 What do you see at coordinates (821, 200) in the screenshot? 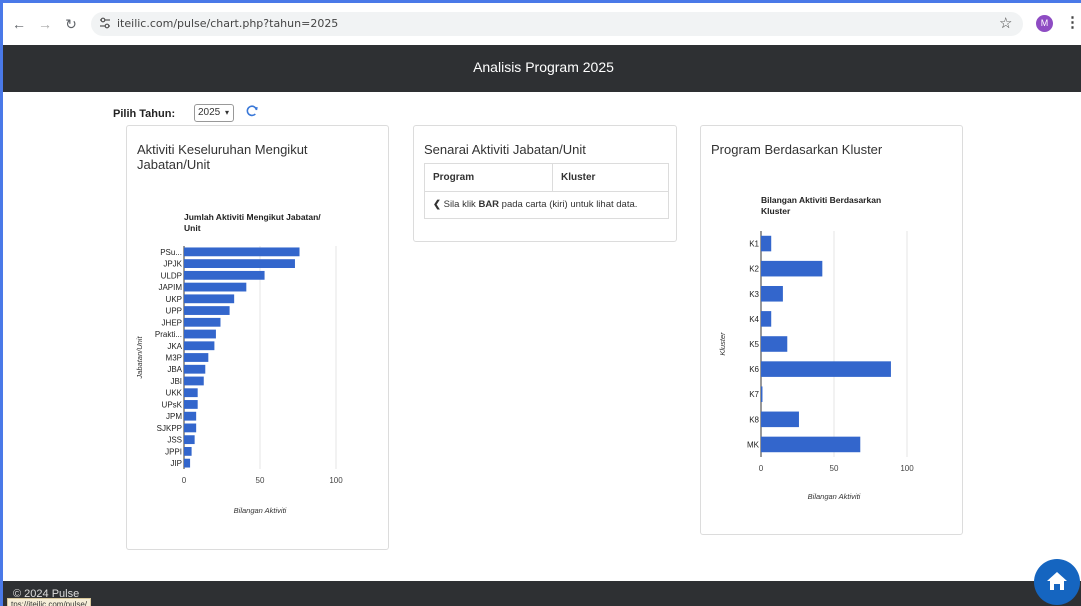
I see `chart-title: Bilangan Aktiviti Berdasarkan` at bounding box center [821, 200].